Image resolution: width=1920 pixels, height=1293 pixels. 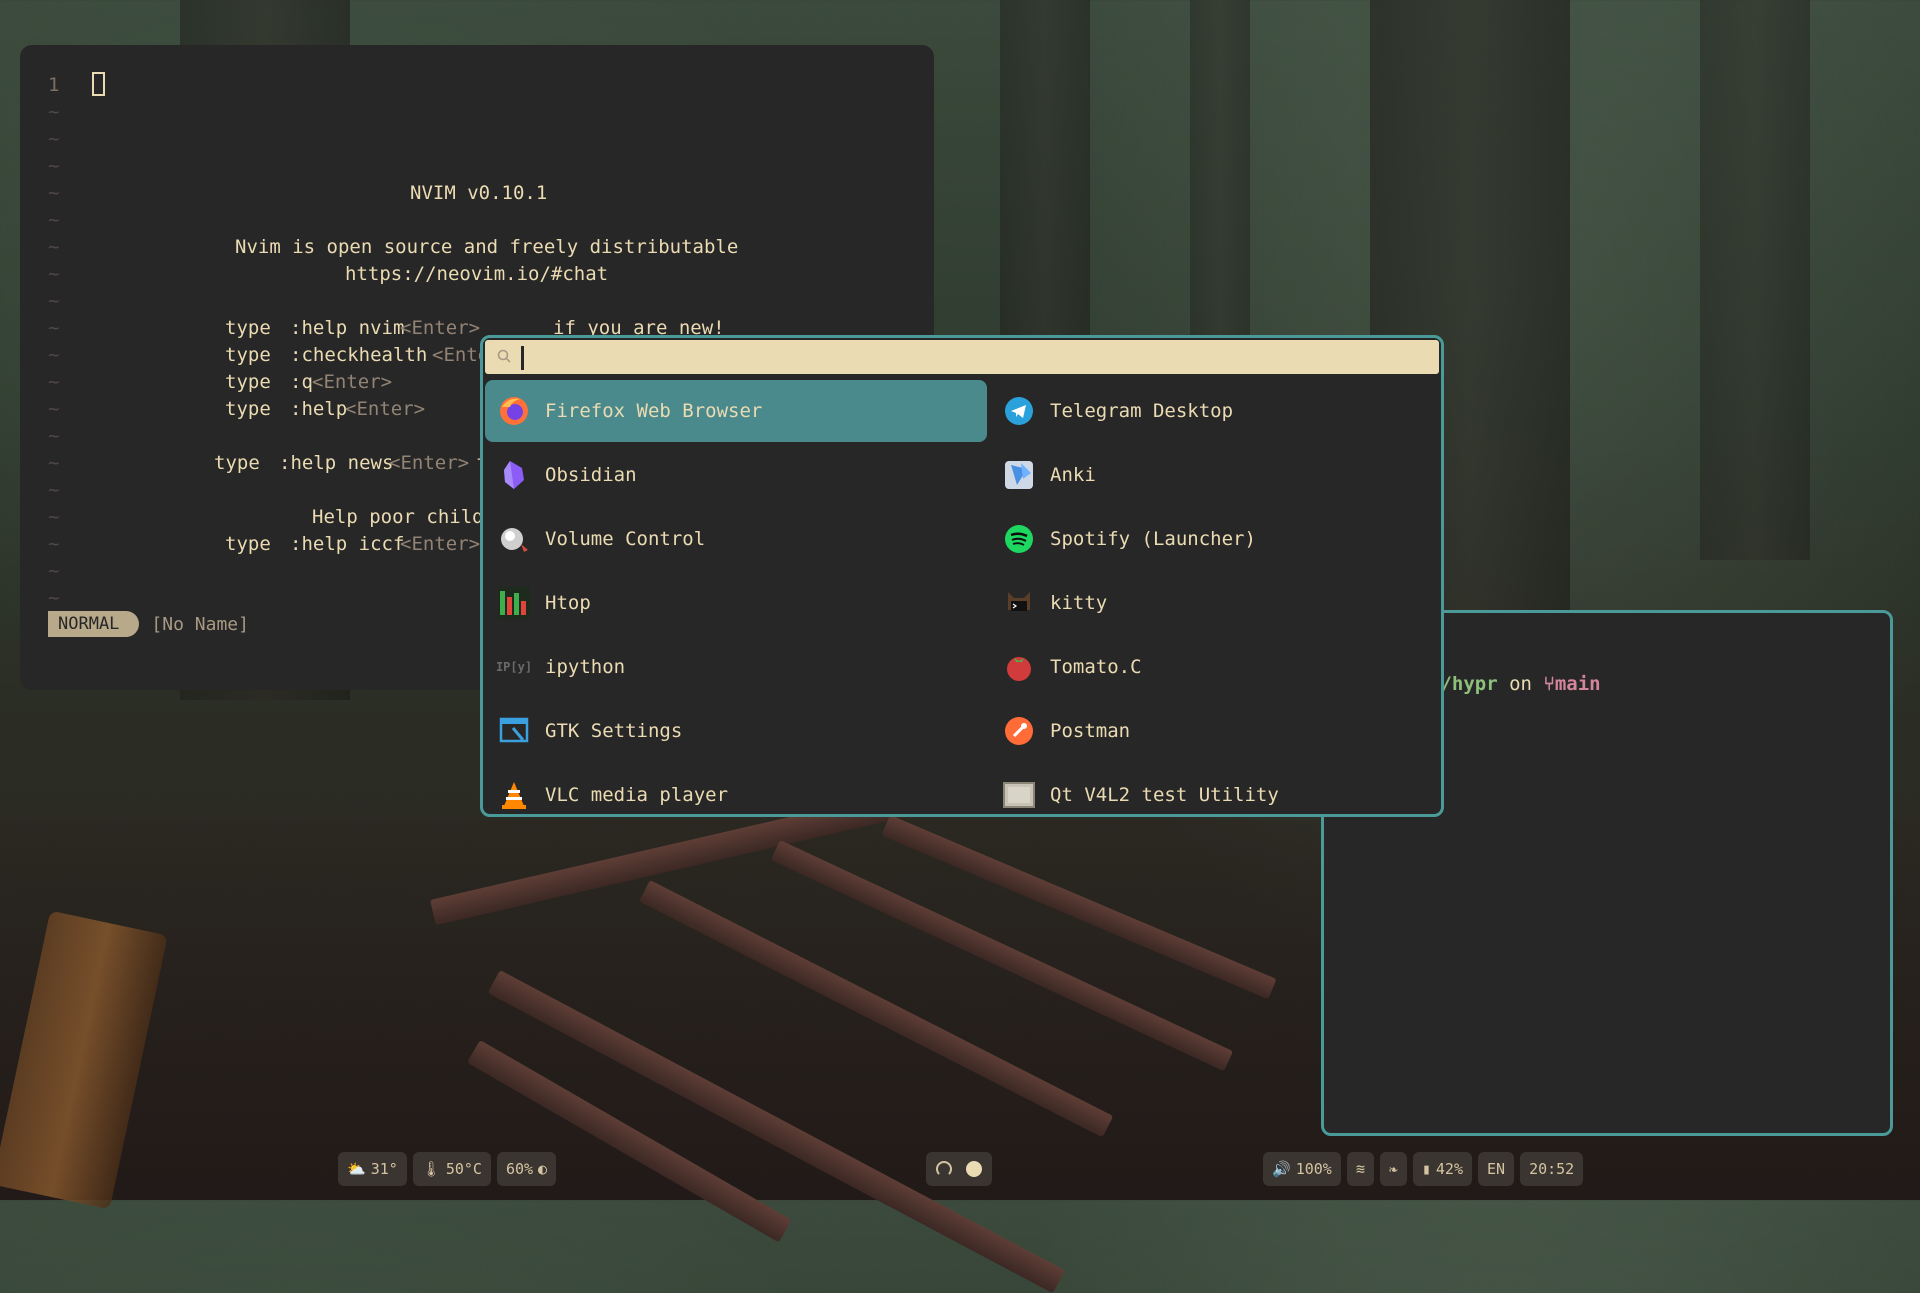 What do you see at coordinates (568, 603) in the screenshot?
I see `app-label: Htop` at bounding box center [568, 603].